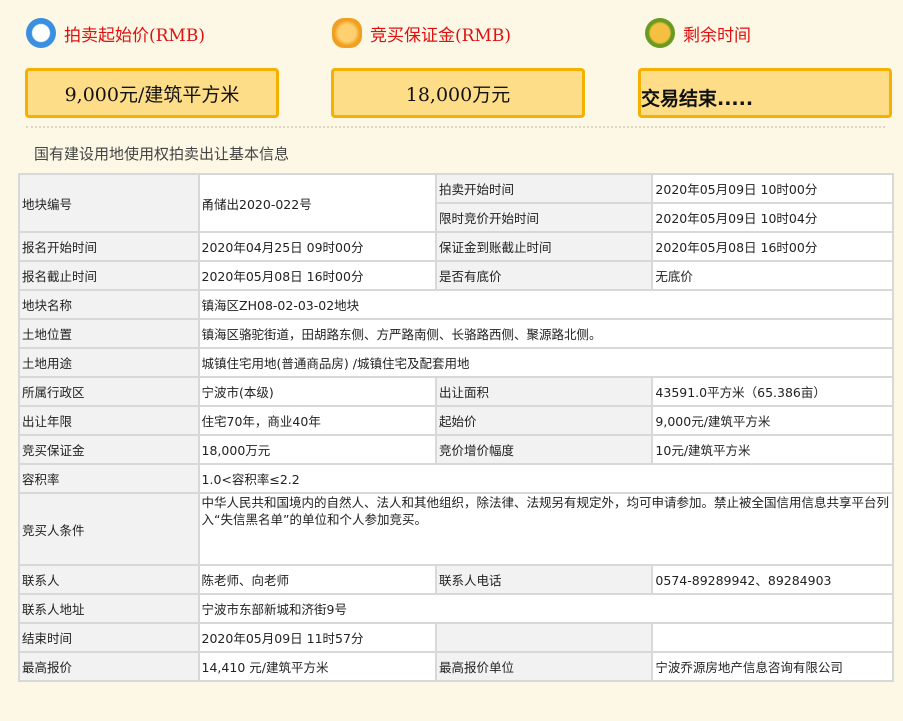 This screenshot has height=721, width=903. I want to click on cell-label: 保证金到账截止时间, so click(544, 246).